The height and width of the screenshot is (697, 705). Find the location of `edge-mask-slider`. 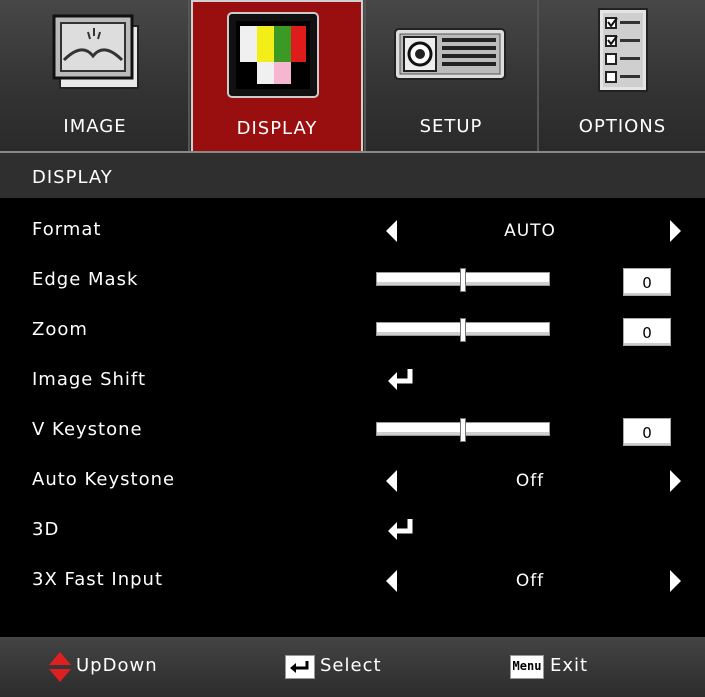

edge-mask-slider is located at coordinates (463, 280).